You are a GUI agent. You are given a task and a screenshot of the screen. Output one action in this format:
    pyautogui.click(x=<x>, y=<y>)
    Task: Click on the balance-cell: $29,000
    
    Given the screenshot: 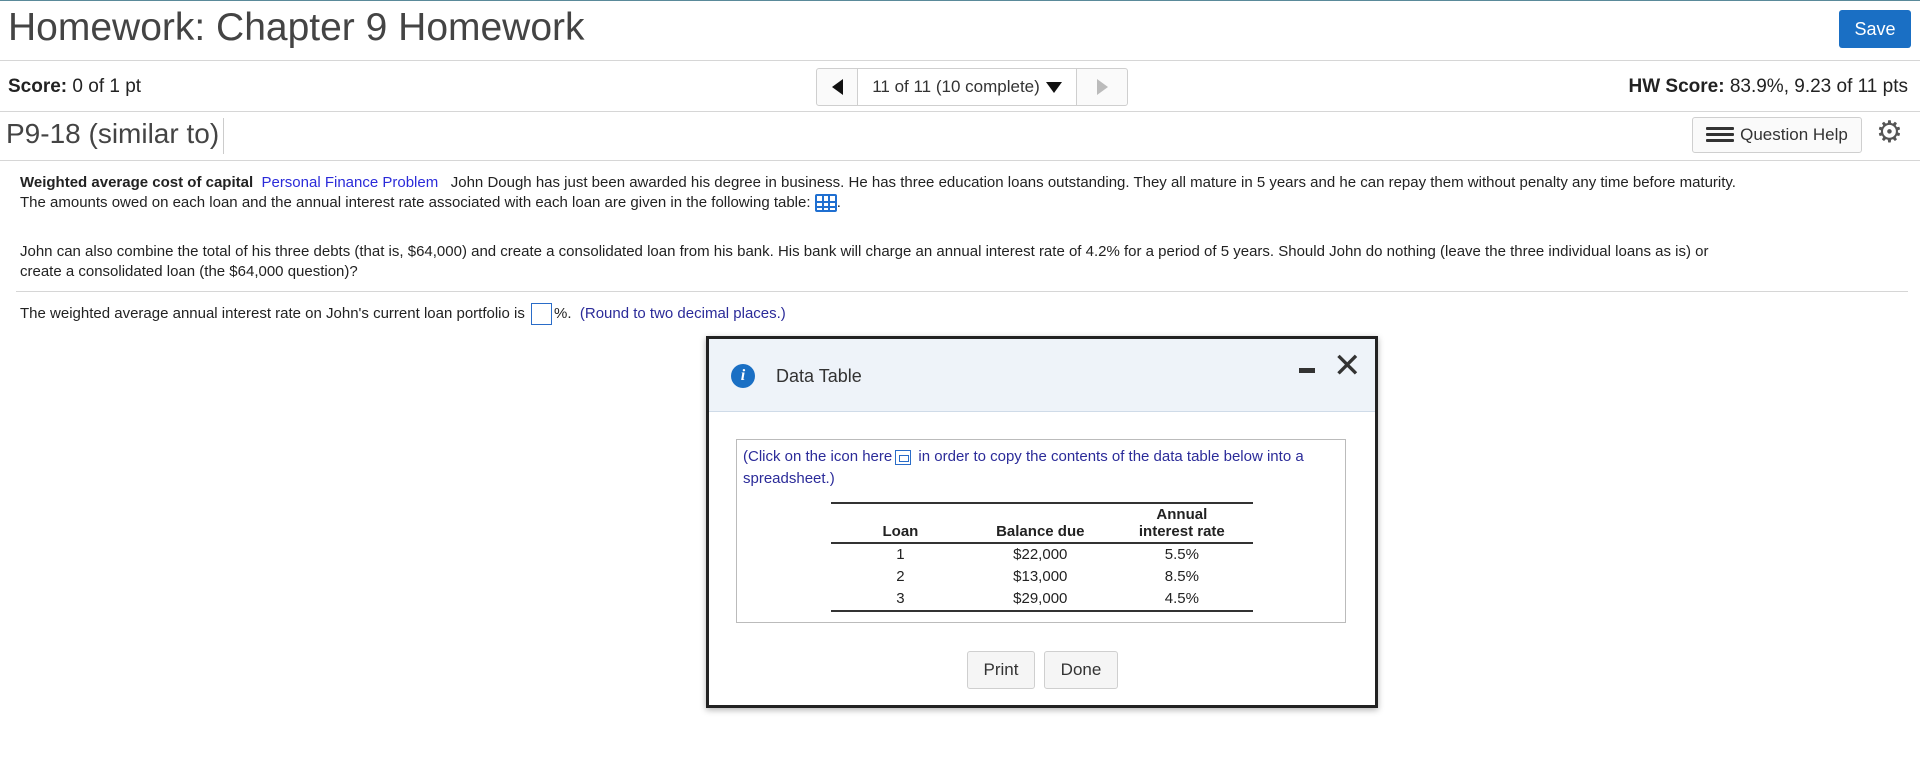 What is the action you would take?
    pyautogui.click(x=1040, y=598)
    